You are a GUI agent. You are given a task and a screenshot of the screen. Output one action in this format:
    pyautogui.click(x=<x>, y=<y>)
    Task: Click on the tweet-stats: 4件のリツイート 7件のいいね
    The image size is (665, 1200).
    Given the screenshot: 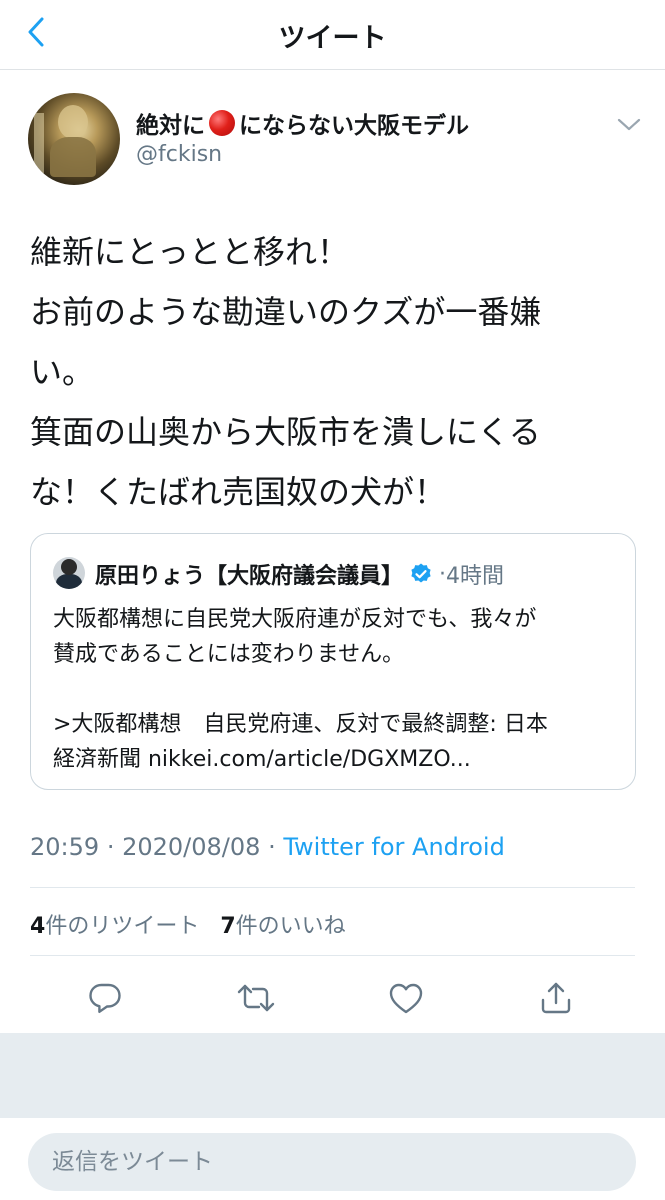 What is the action you would take?
    pyautogui.click(x=195, y=924)
    